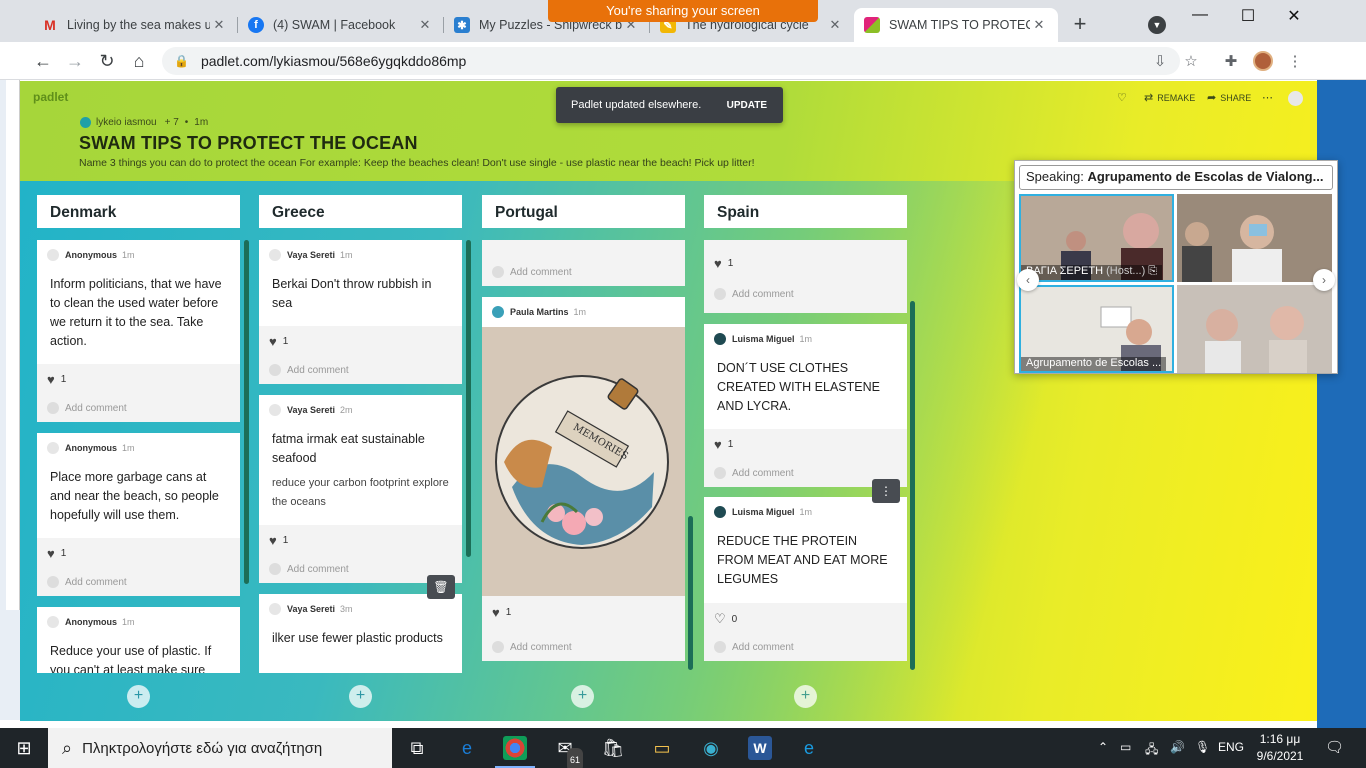 The image size is (1366, 768). Describe the element at coordinates (441, 587) in the screenshot. I see `delete-post-button: 🗑` at that location.